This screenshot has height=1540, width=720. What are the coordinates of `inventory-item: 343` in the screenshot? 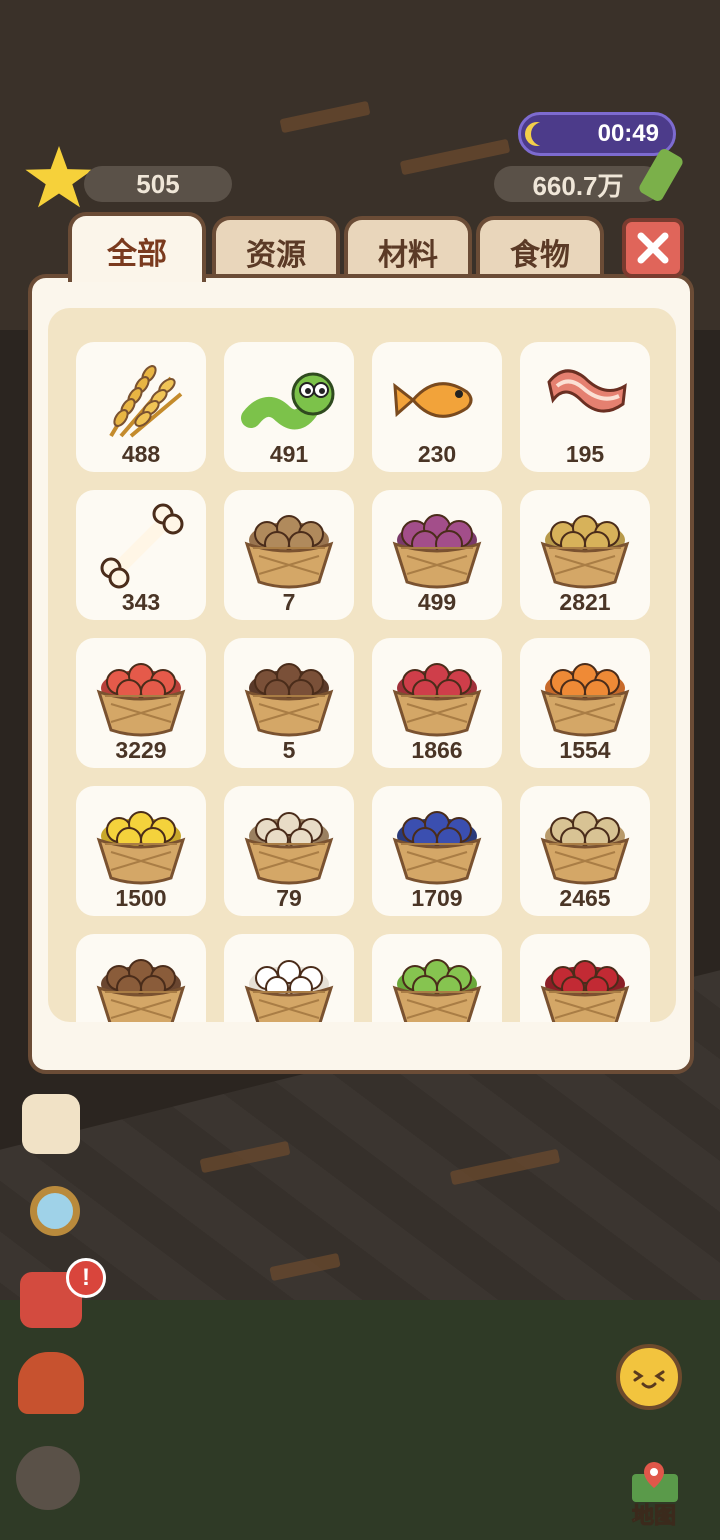 It's located at (141, 555).